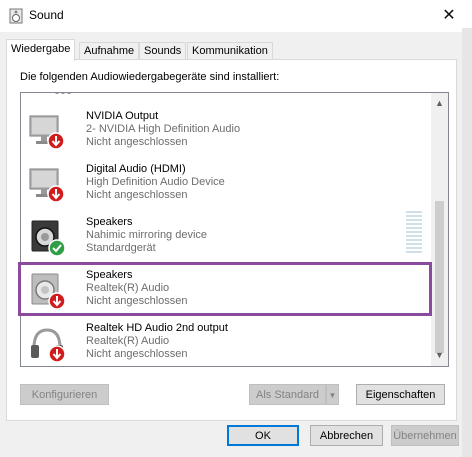  Describe the element at coordinates (449, 16) in the screenshot. I see `close-button: ✕` at that location.